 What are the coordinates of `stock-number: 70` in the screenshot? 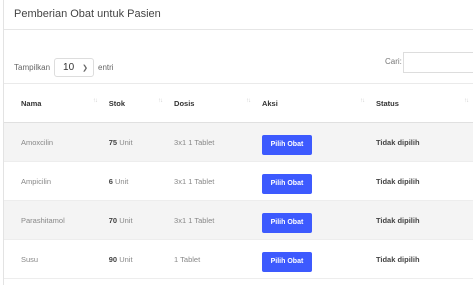 It's located at (113, 220).